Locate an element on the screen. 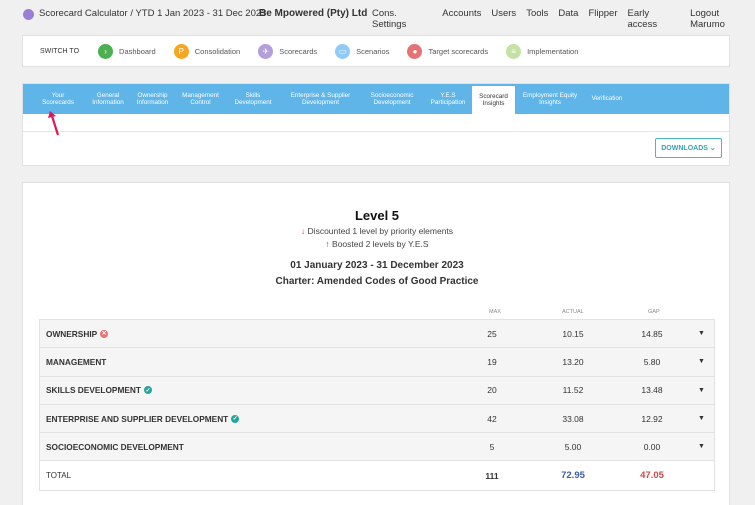 This screenshot has height=505, width=755. row-actual: 33.08 is located at coordinates (573, 418).